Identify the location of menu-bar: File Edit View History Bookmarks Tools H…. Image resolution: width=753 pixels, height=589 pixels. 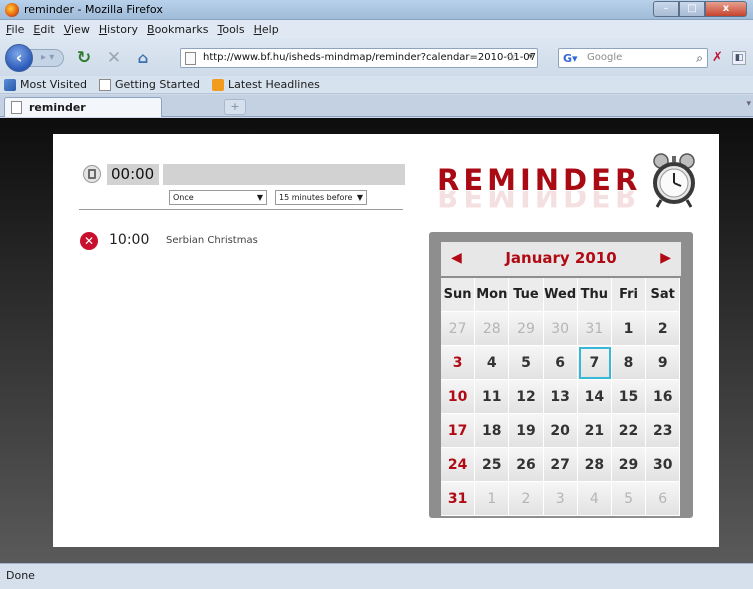
(376, 29).